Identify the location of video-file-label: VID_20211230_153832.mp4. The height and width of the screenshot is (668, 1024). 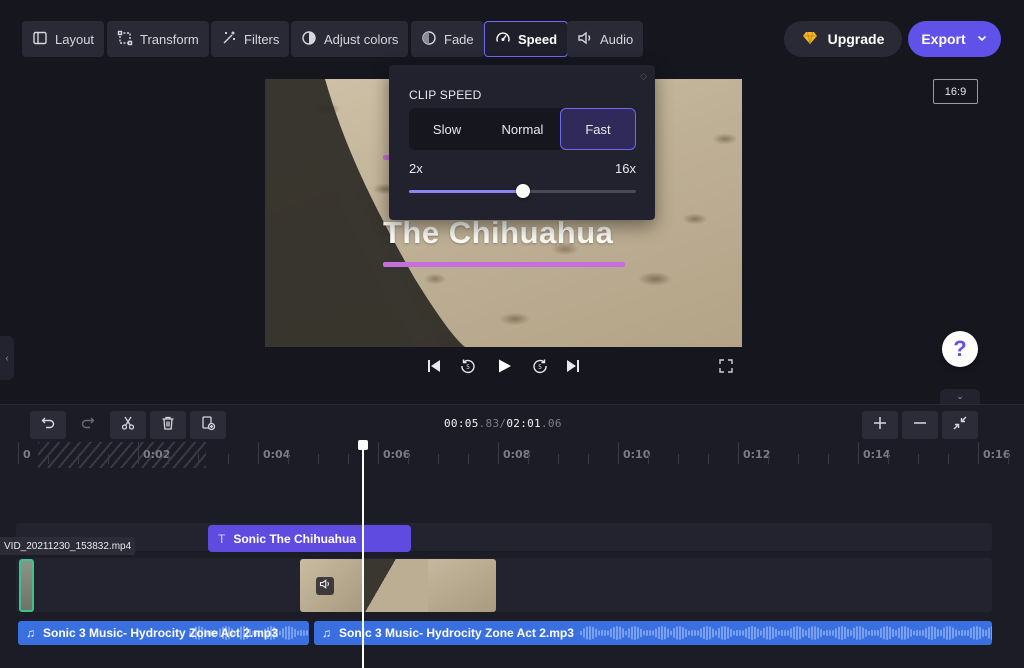
(68, 546).